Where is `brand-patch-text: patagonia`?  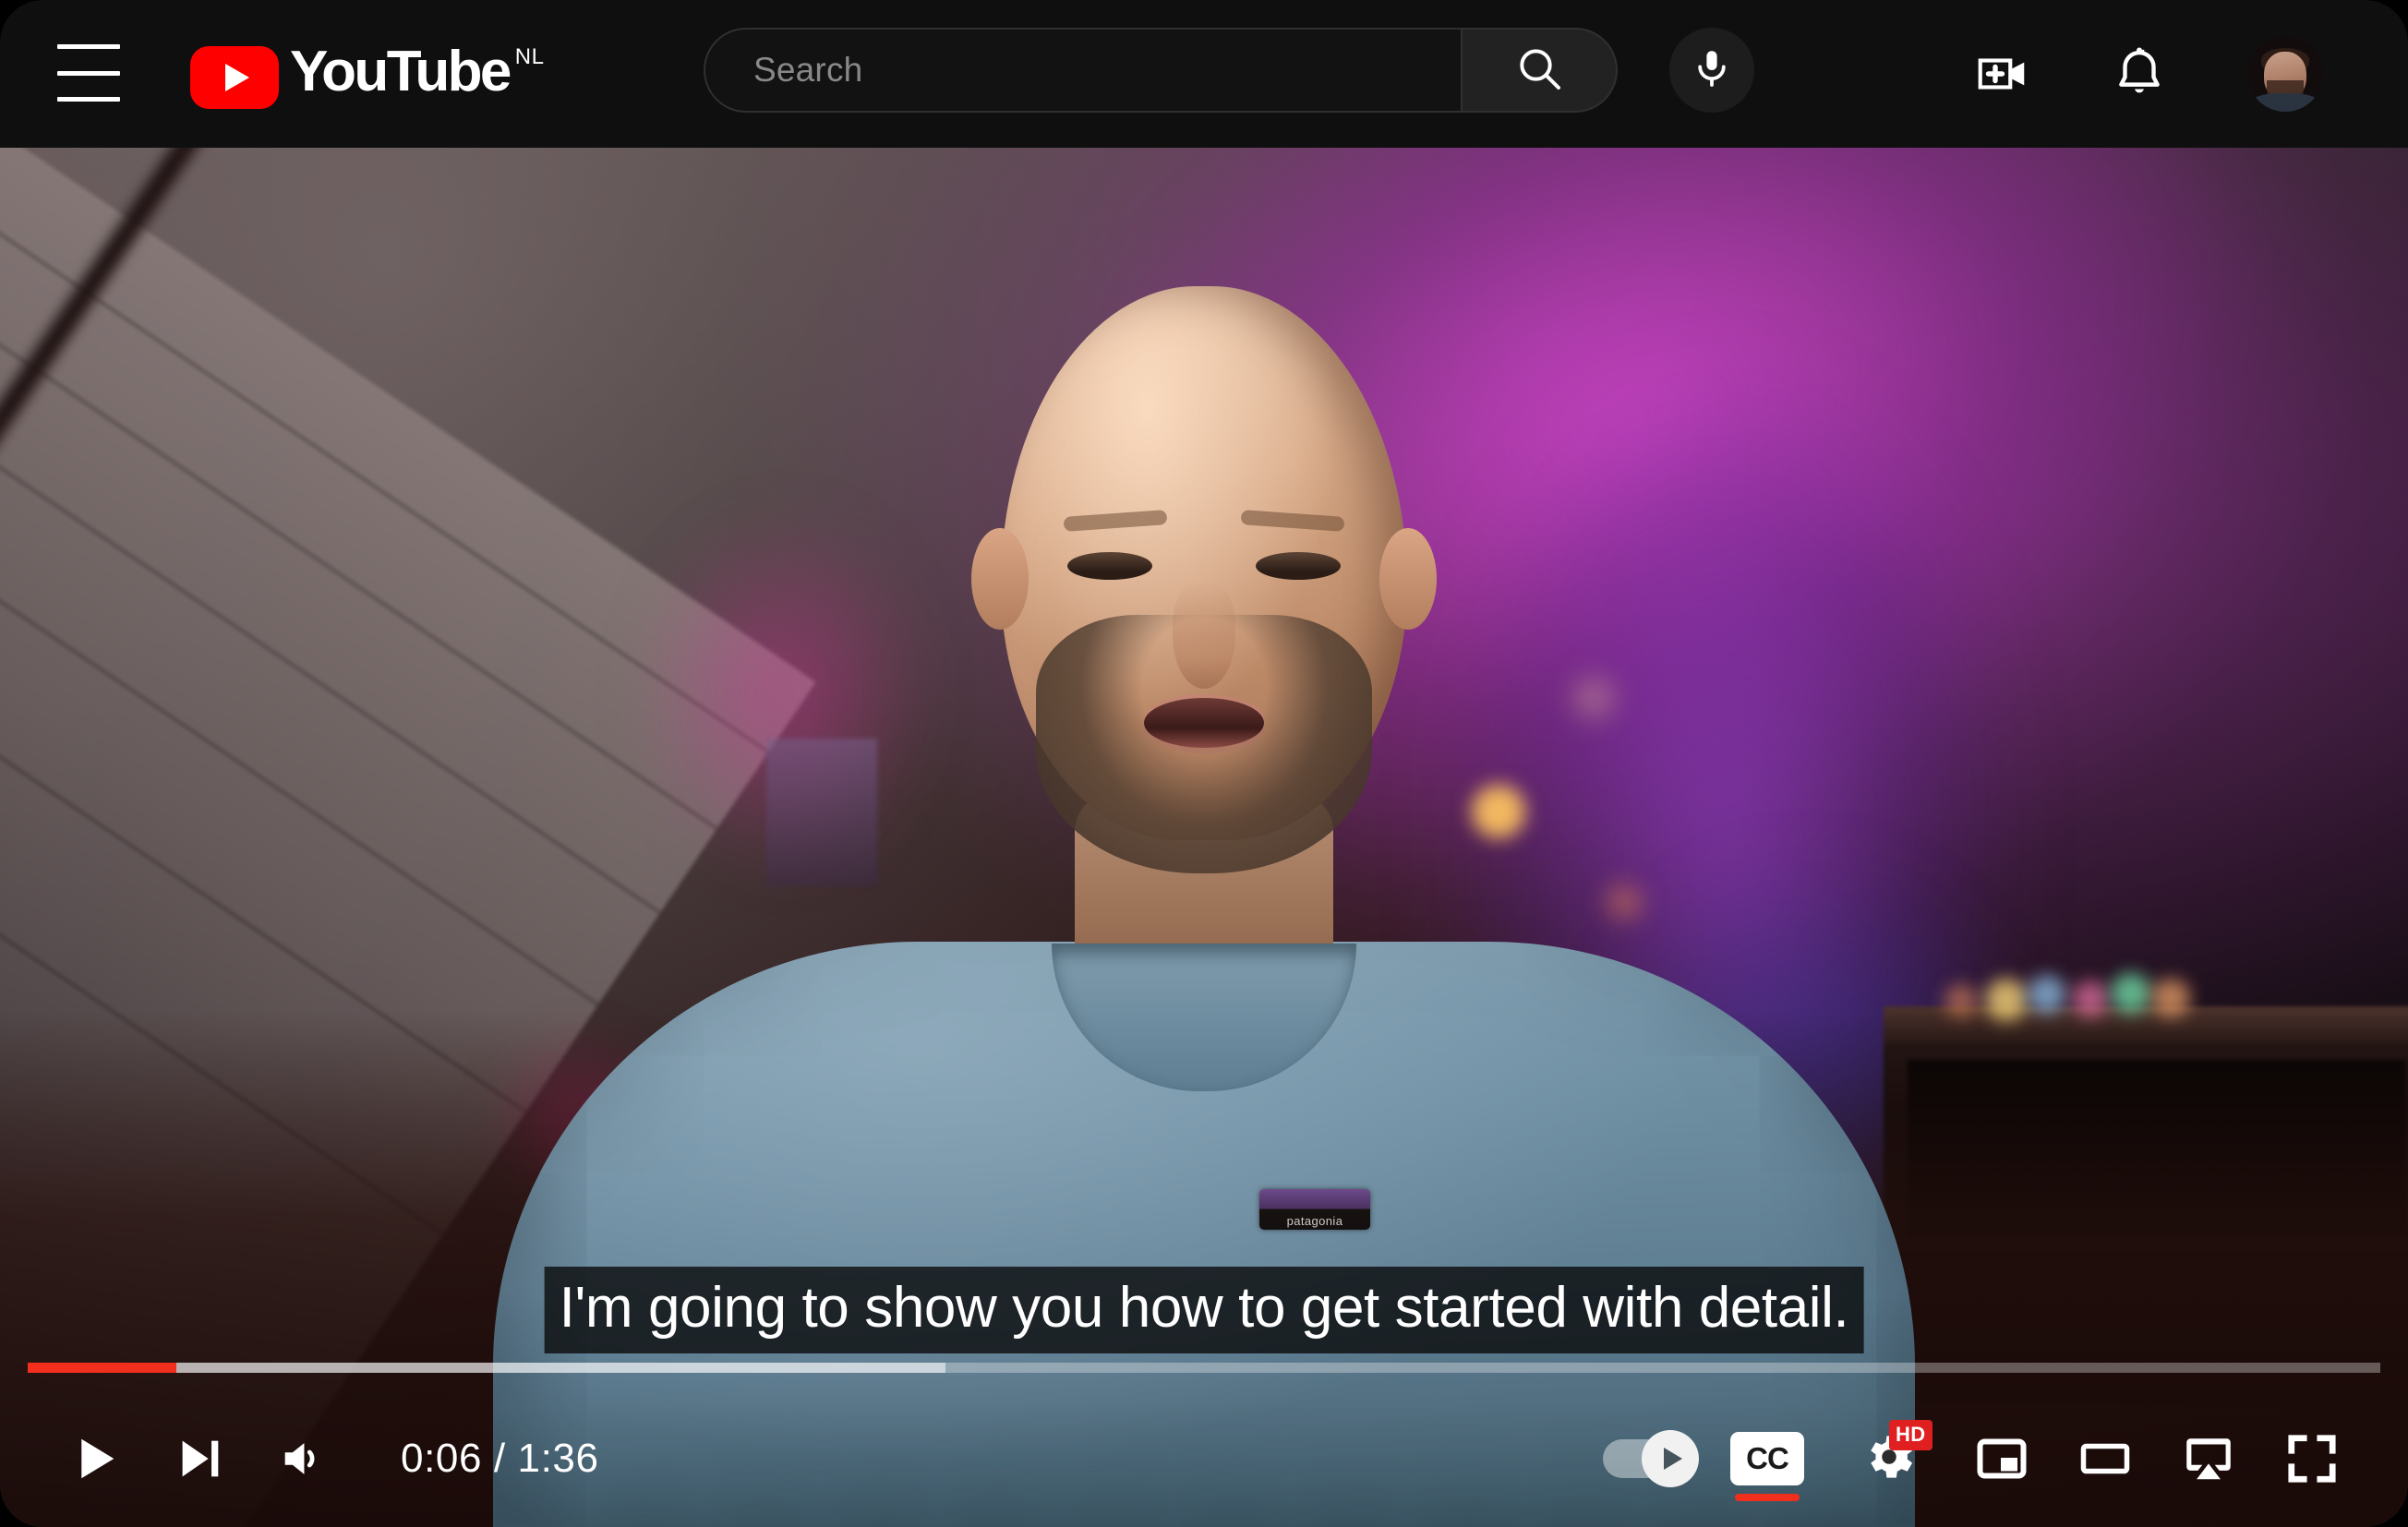
brand-patch-text: patagonia is located at coordinates (1314, 1221).